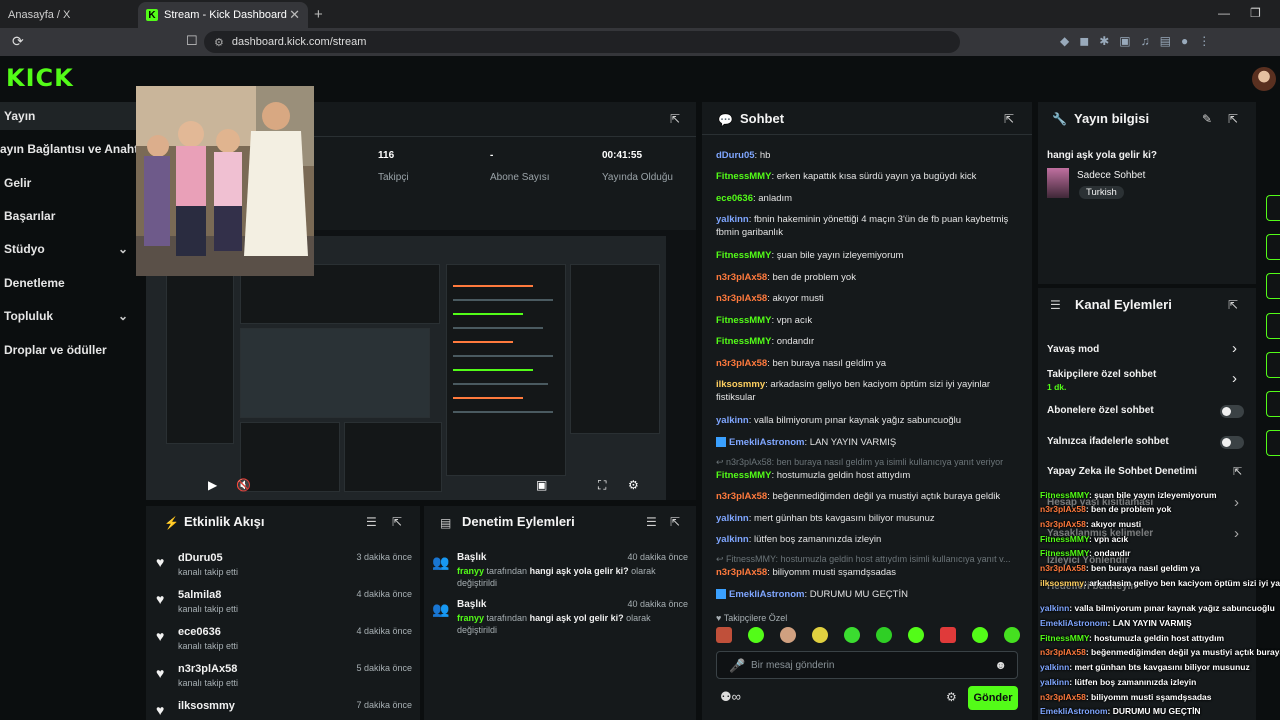 The image size is (1280, 720). What do you see at coordinates (1104, 41) in the screenshot?
I see `puzzle-icon: ✱` at bounding box center [1104, 41].